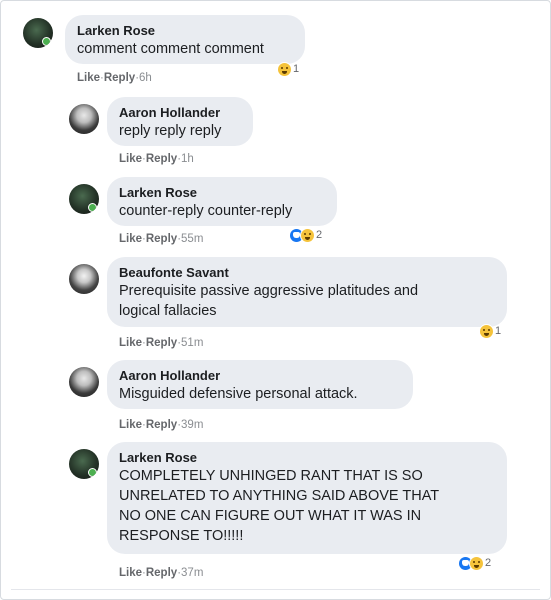  I want to click on comment-bubble: Larken Rose counter-reply counter-reply, so click(222, 201).